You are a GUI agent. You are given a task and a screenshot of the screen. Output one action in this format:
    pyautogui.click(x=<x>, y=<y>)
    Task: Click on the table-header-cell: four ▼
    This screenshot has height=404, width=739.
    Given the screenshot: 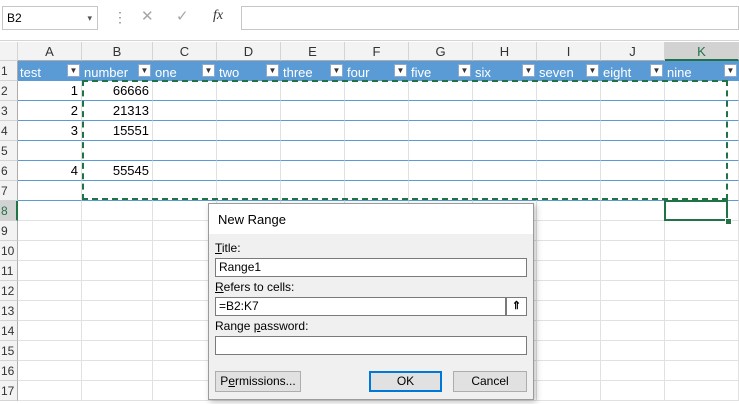 What is the action you would take?
    pyautogui.click(x=377, y=71)
    